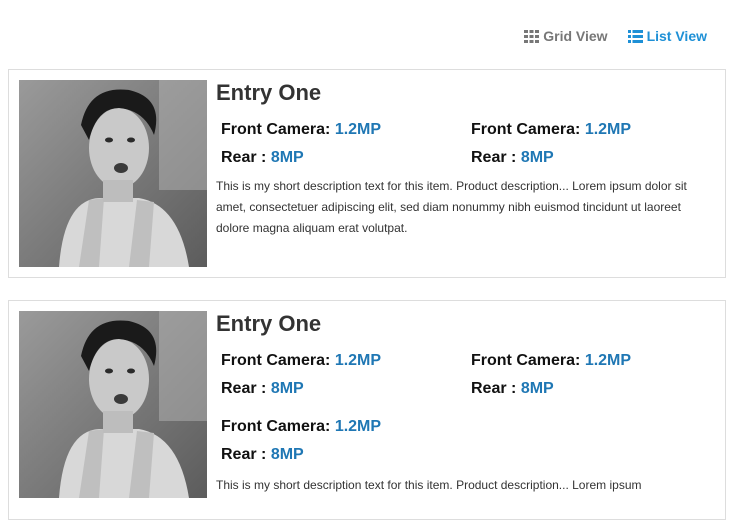 This screenshot has width=737, height=520. Describe the element at coordinates (468, 441) in the screenshot. I see `spec-grid-extra: Front Camera: 1.2MP Rear : 8MP` at that location.